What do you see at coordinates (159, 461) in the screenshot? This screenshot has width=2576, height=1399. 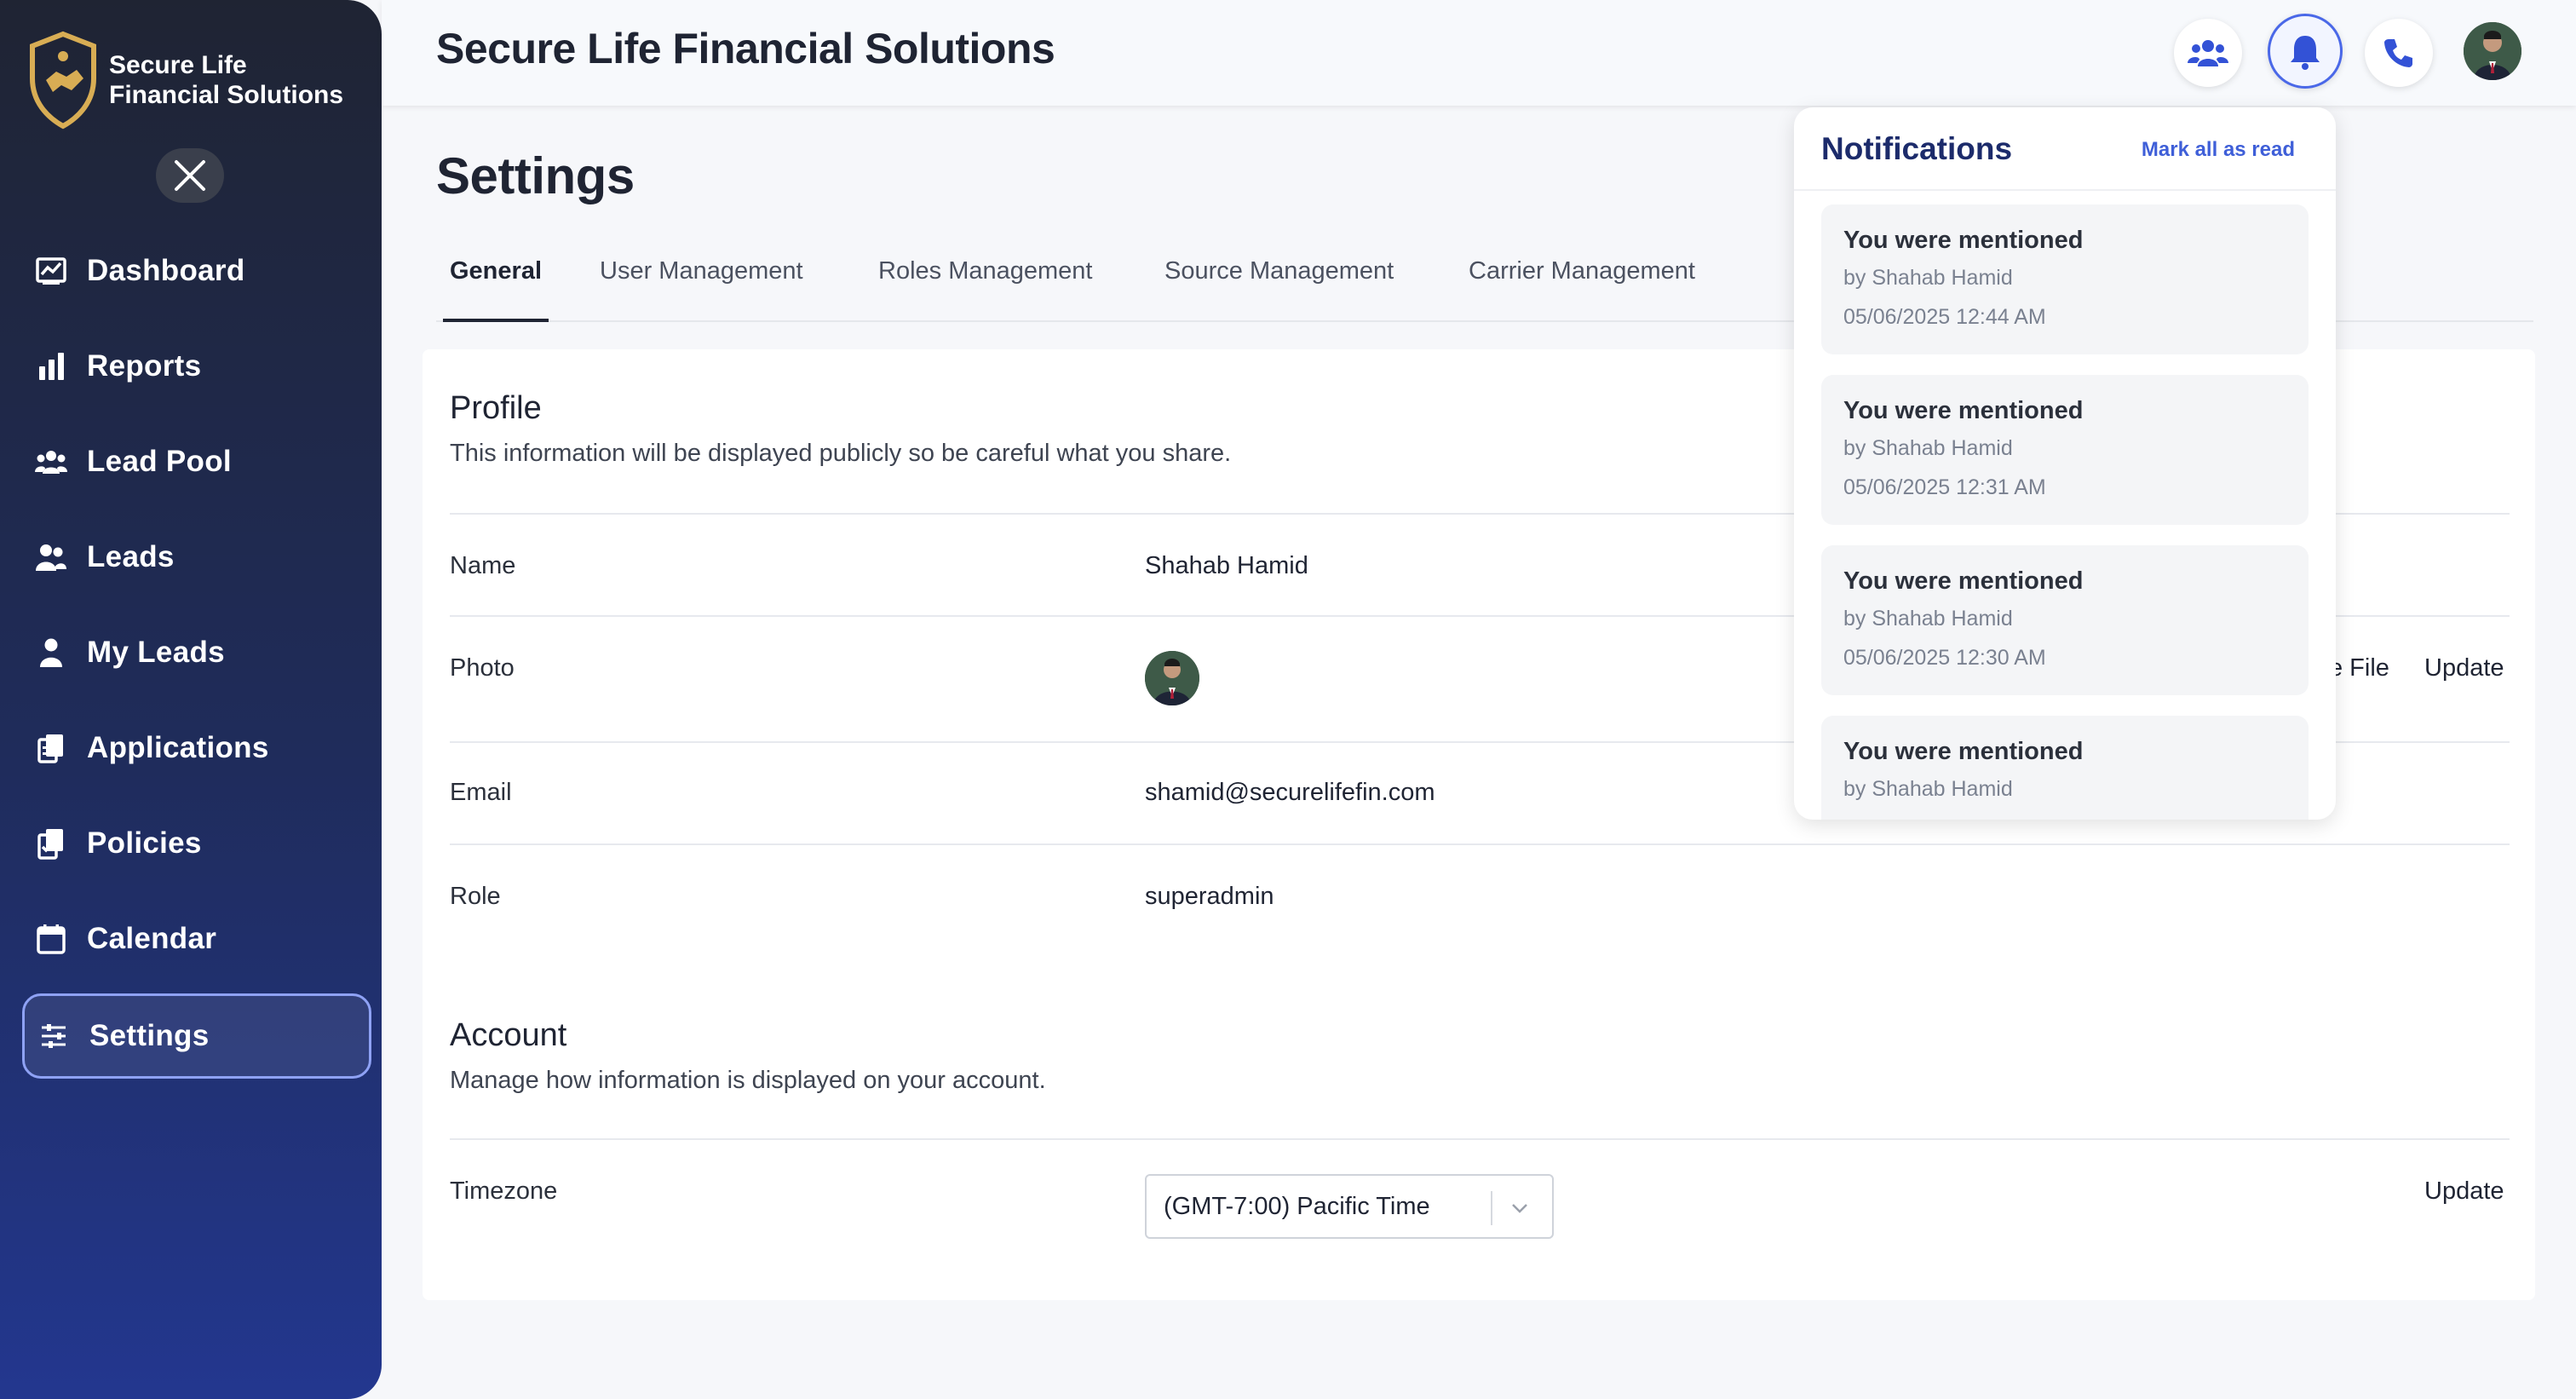 I see `sidebar-item-label: Lead Pool` at bounding box center [159, 461].